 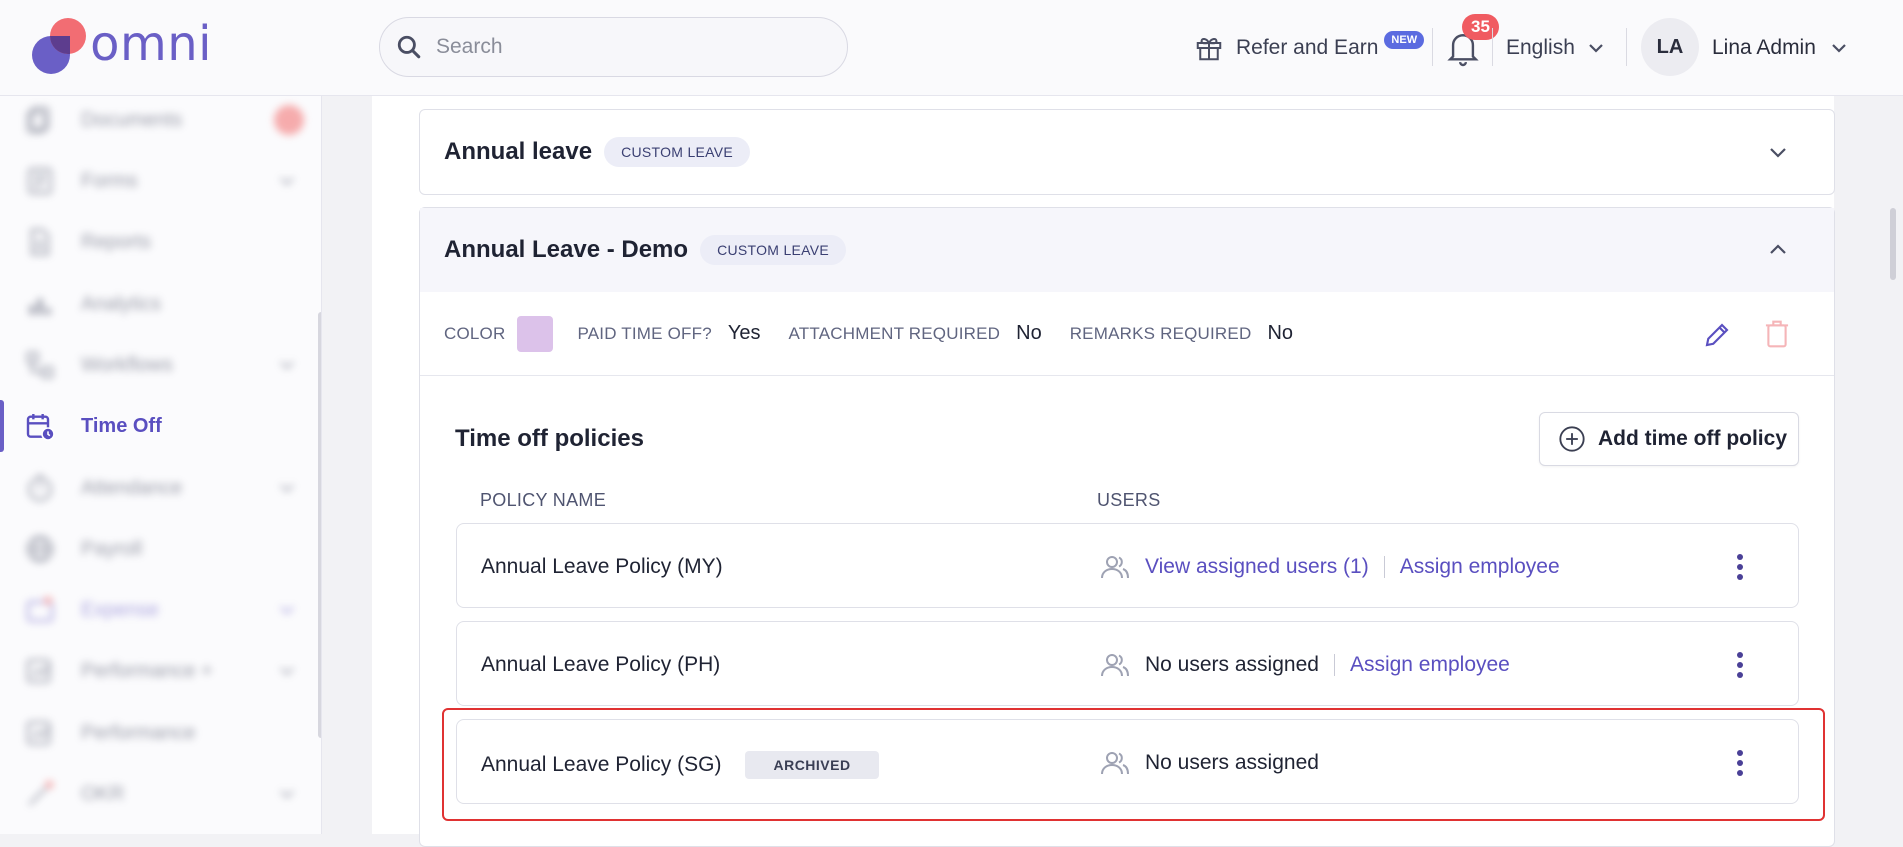 What do you see at coordinates (41, 793) in the screenshot?
I see `okr-icon` at bounding box center [41, 793].